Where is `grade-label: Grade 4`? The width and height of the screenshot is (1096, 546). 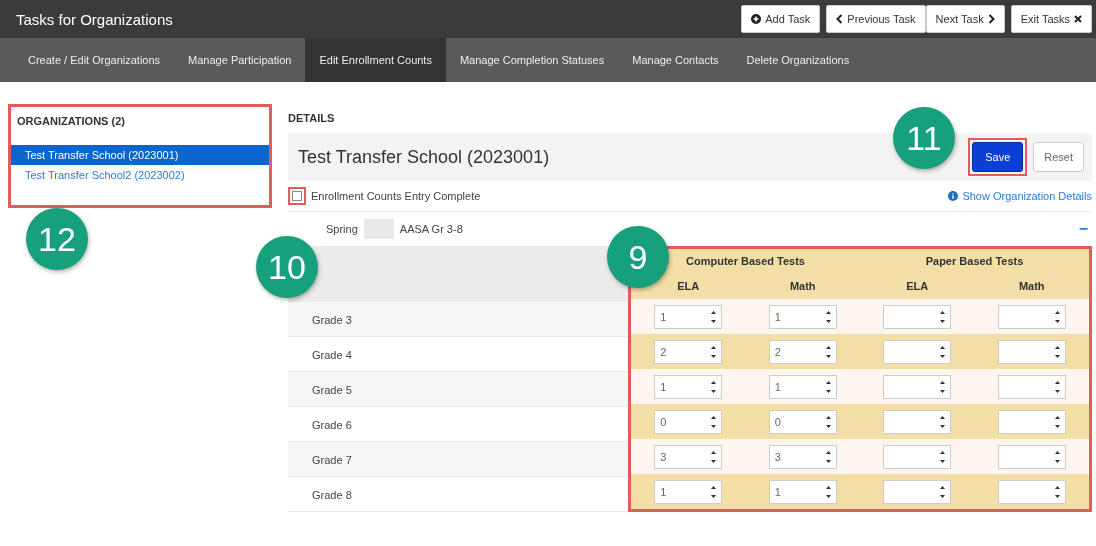
grade-label: Grade 4 is located at coordinates (332, 355).